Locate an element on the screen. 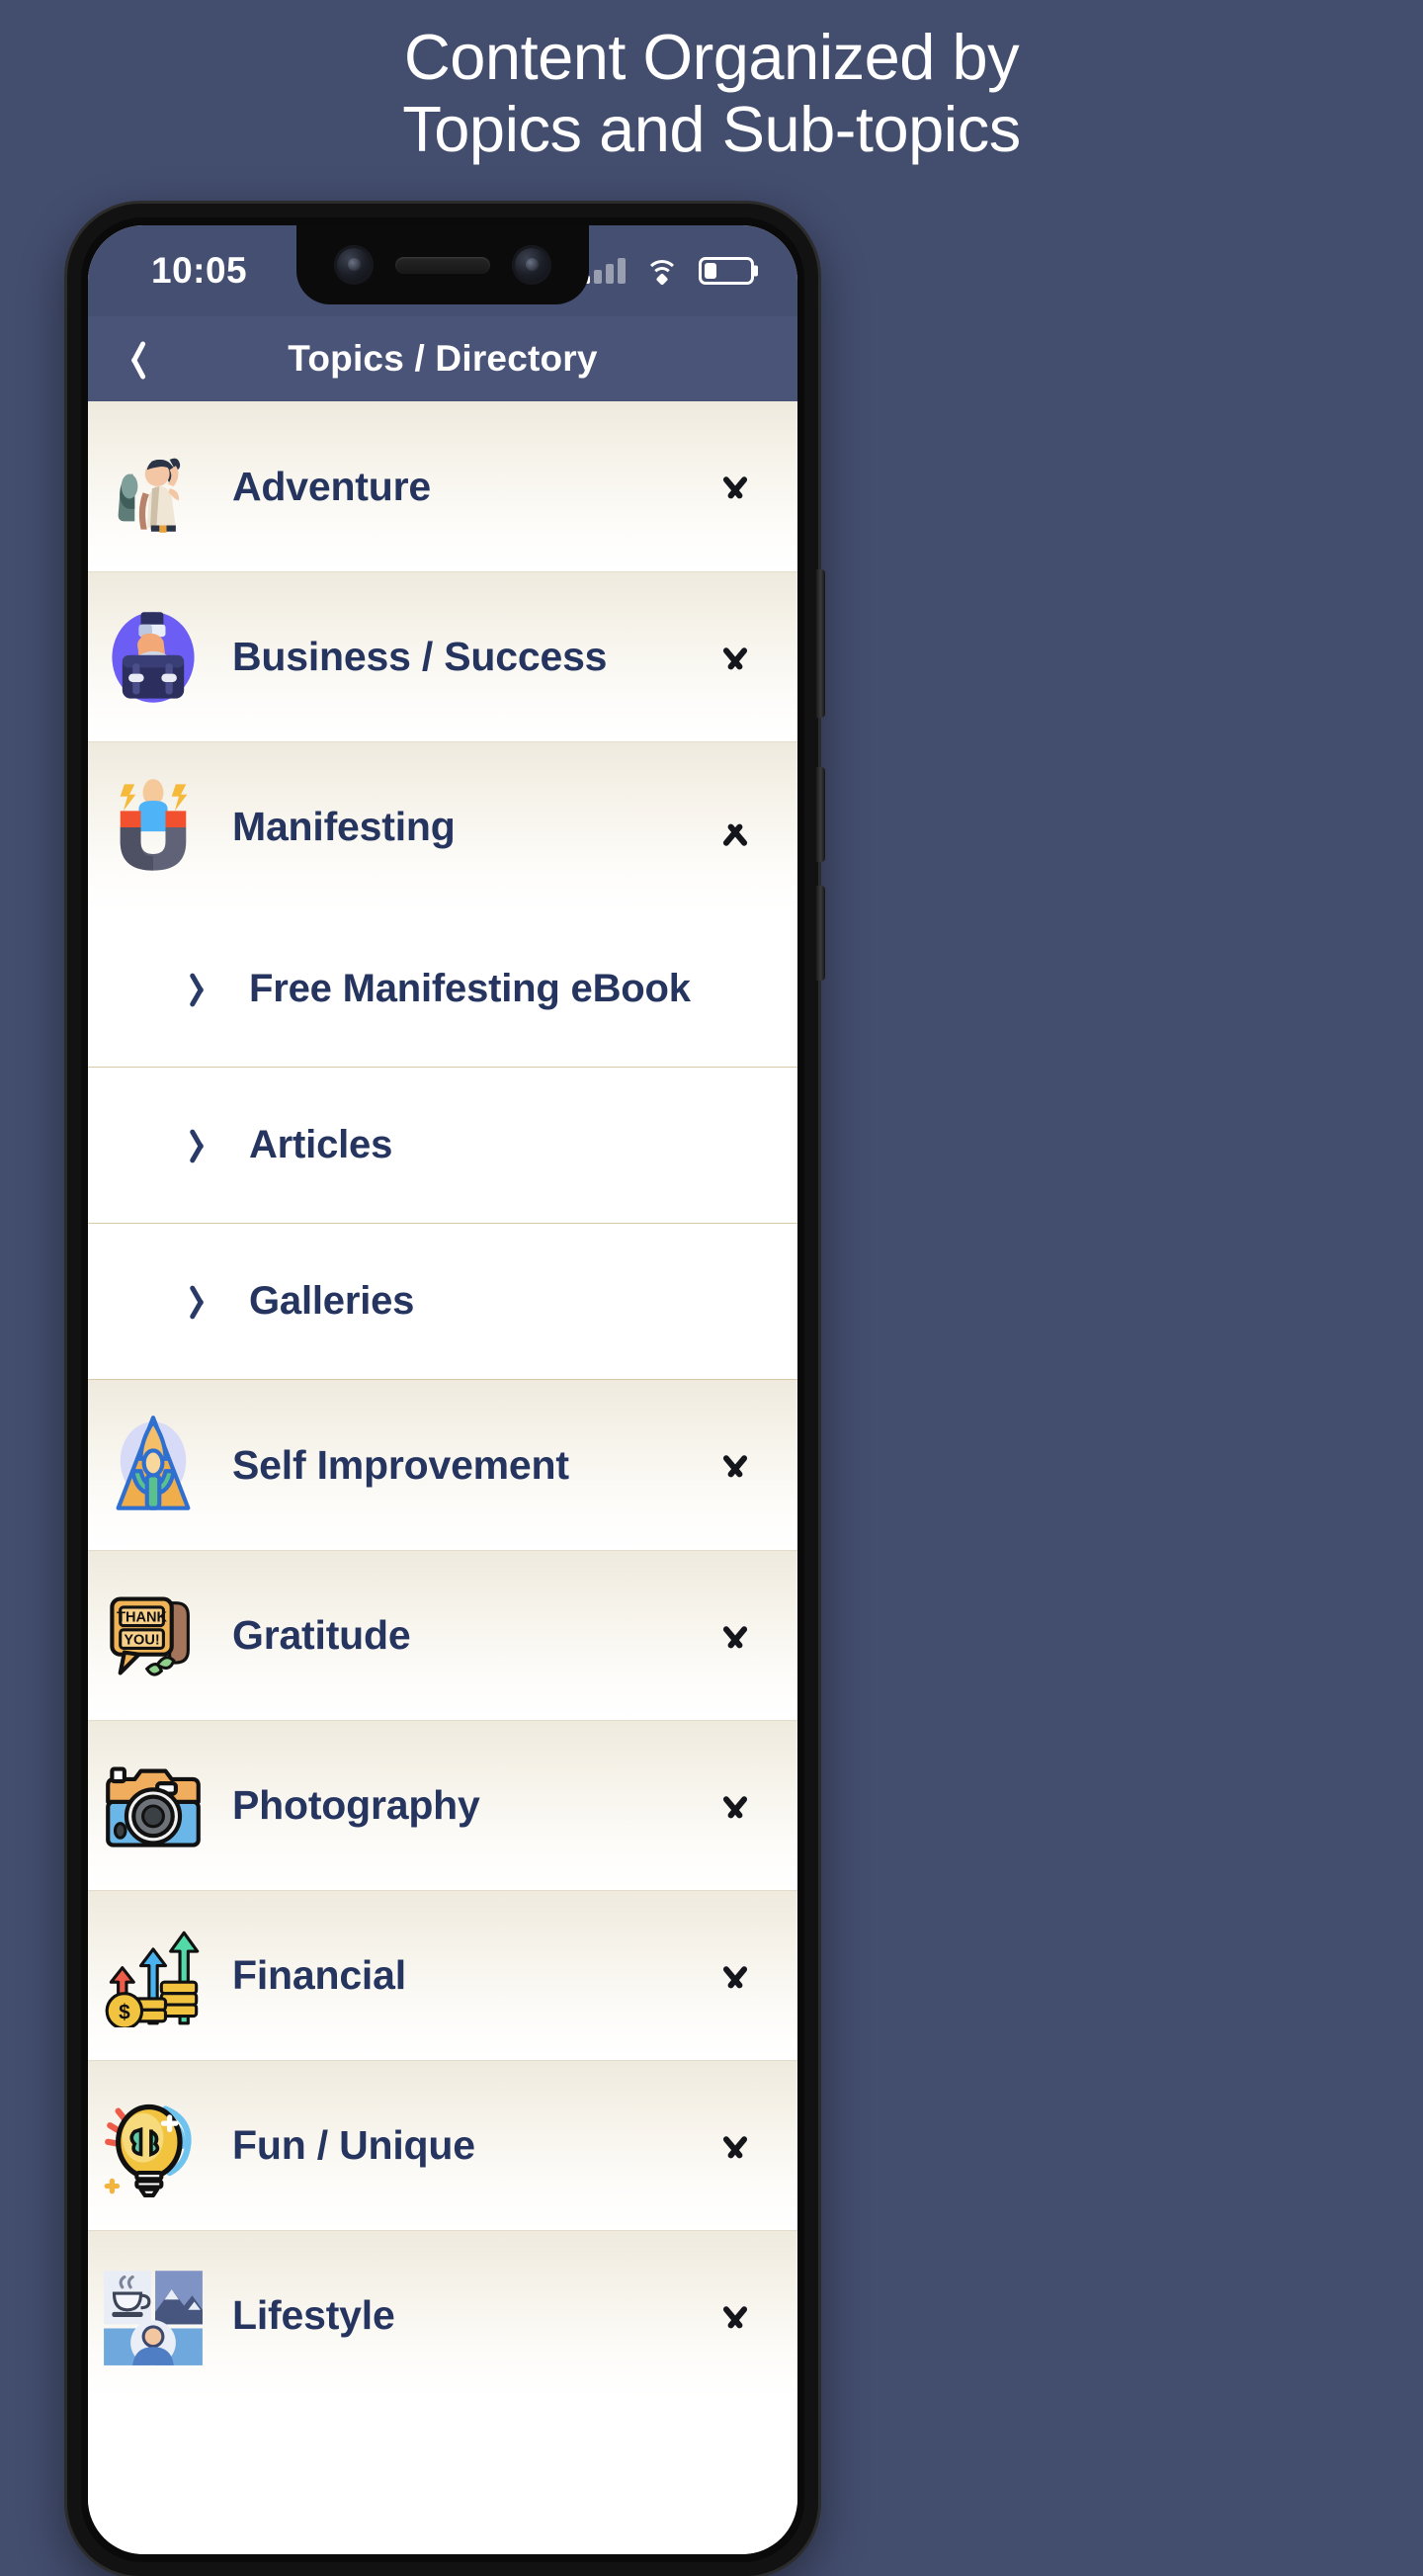 The height and width of the screenshot is (2576, 1423). phone-notch is located at coordinates (442, 264).